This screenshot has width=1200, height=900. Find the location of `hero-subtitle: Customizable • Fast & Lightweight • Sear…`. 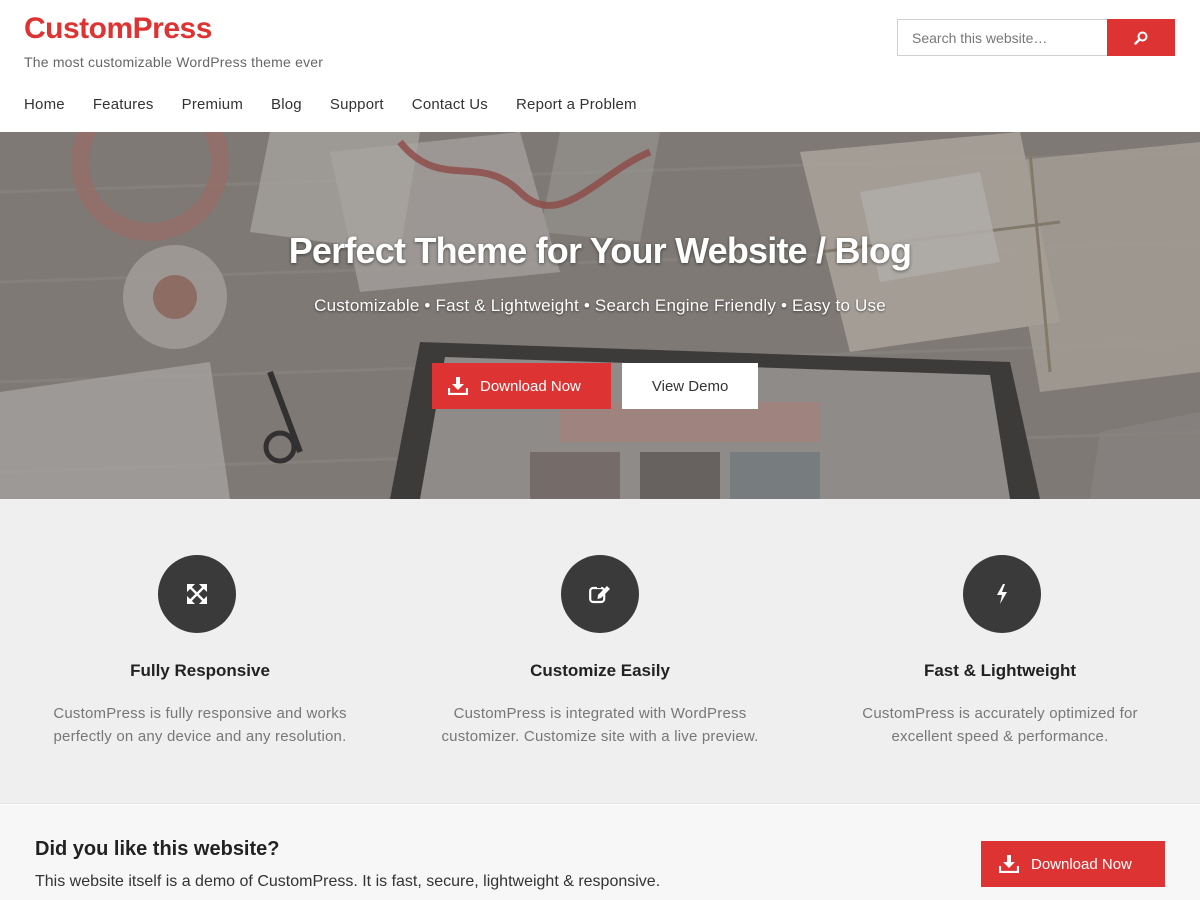

hero-subtitle: Customizable • Fast & Lightweight • Sear… is located at coordinates (600, 305).